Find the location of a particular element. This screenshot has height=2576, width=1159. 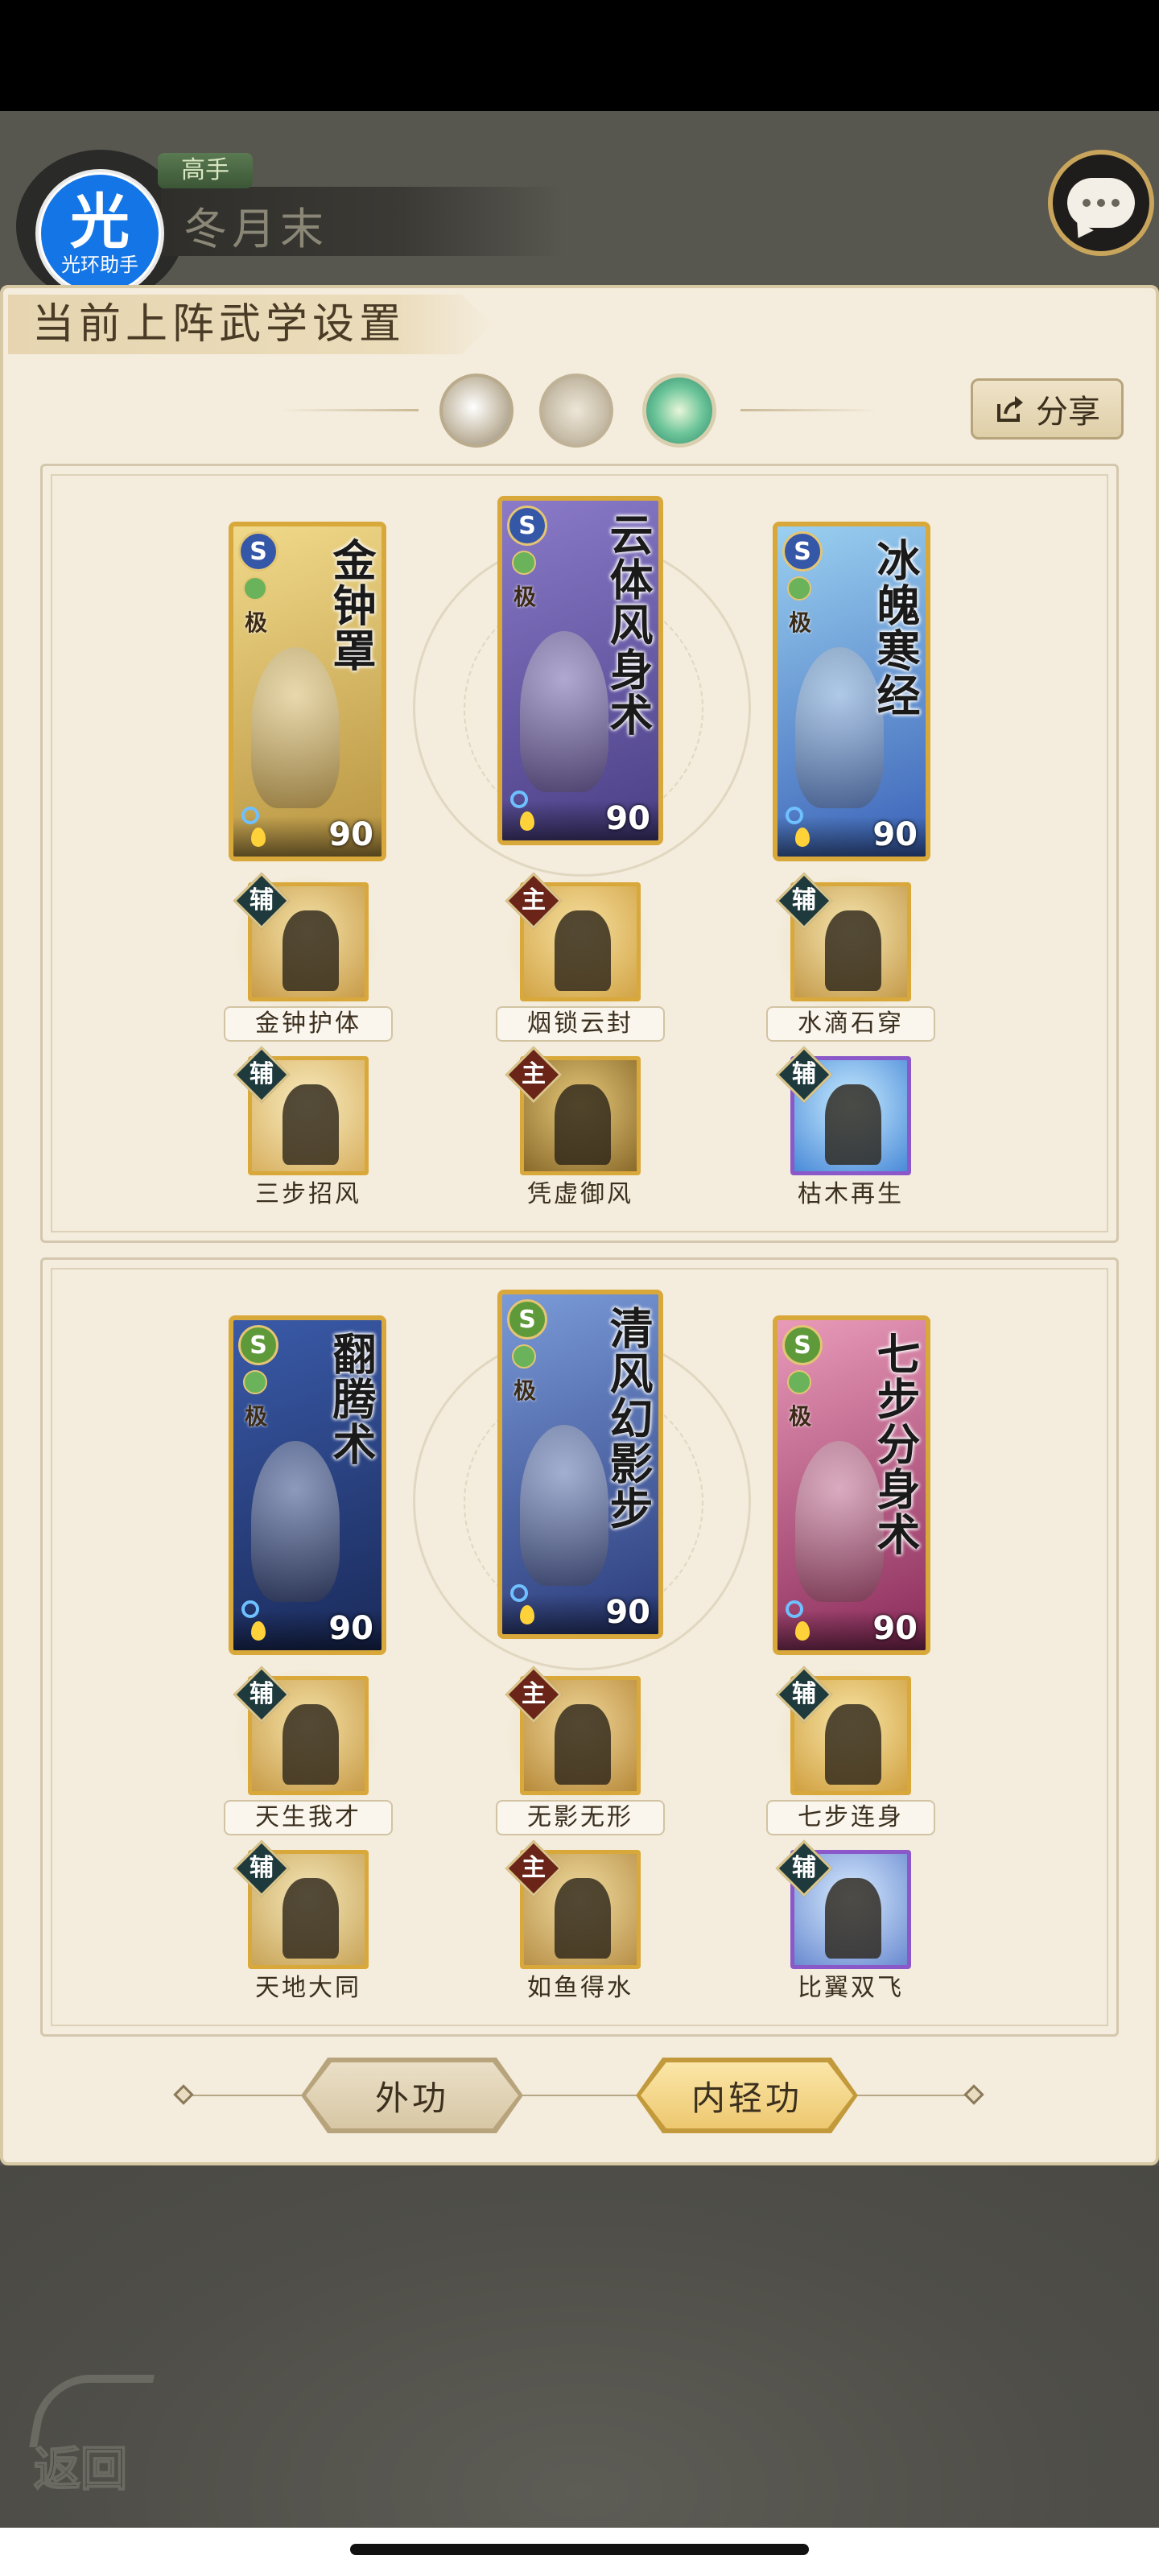

sub-skill-name: 烟锁云封 is located at coordinates (580, 1024).